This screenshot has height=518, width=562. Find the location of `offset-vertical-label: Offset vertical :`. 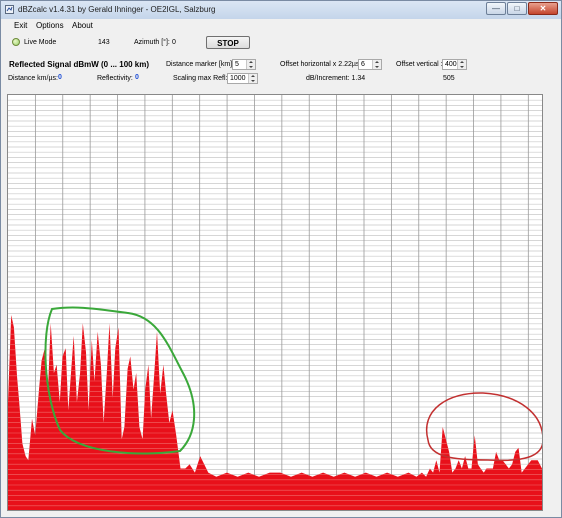

offset-vertical-label: Offset vertical : is located at coordinates (419, 64).